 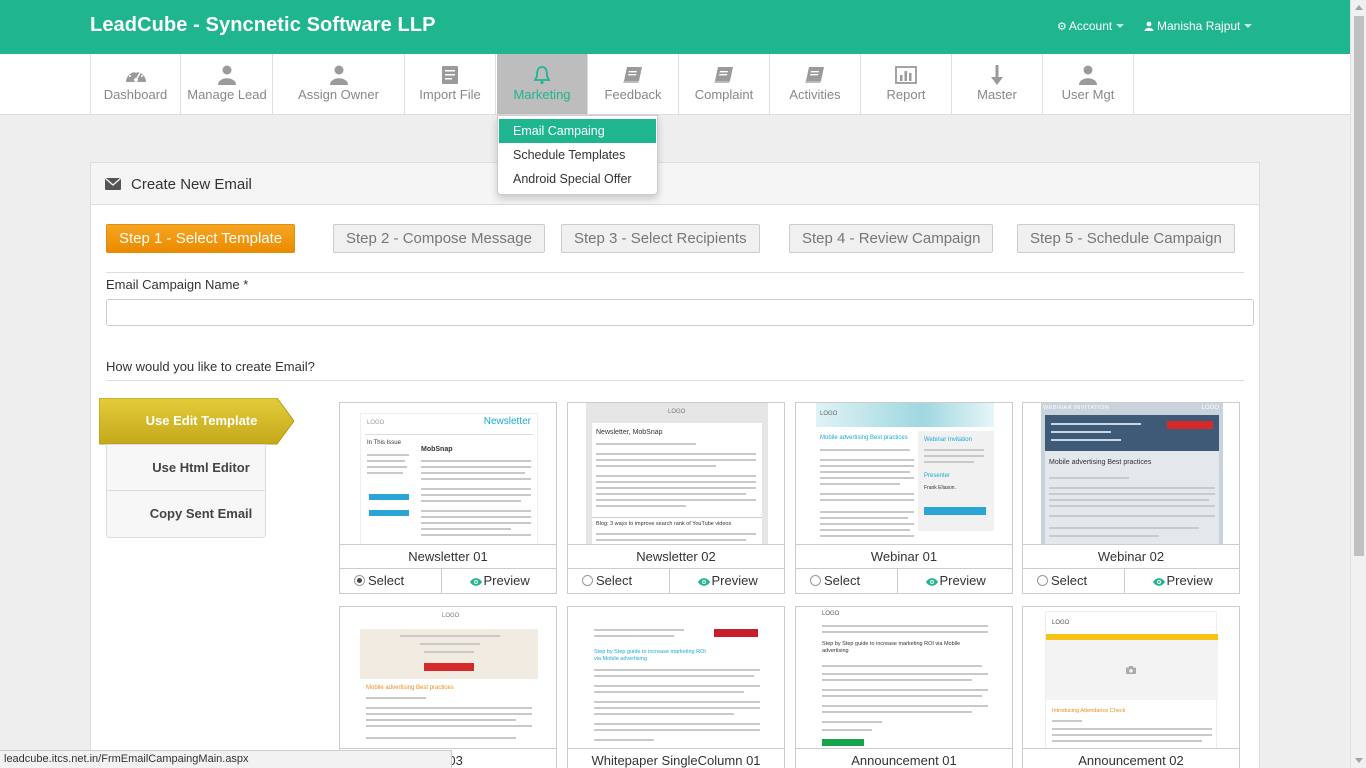 I want to click on vertical-scrollbar, so click(x=1358, y=384).